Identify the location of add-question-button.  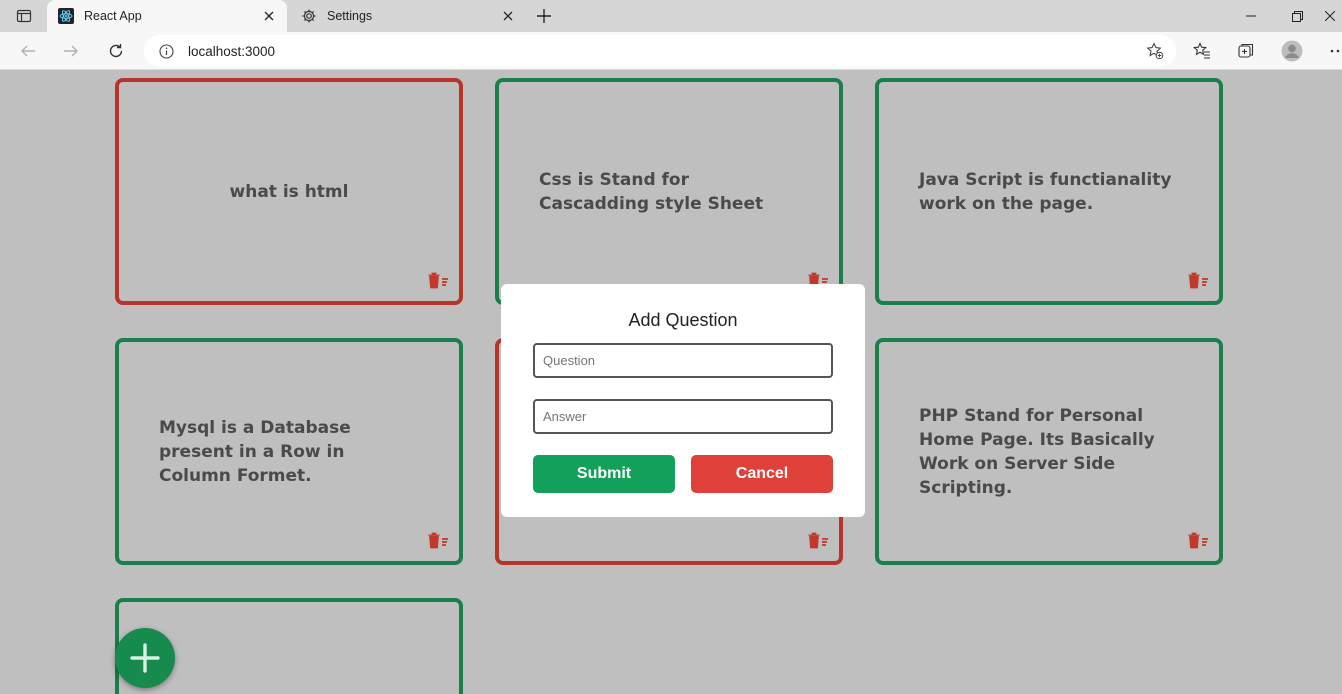
(145, 658).